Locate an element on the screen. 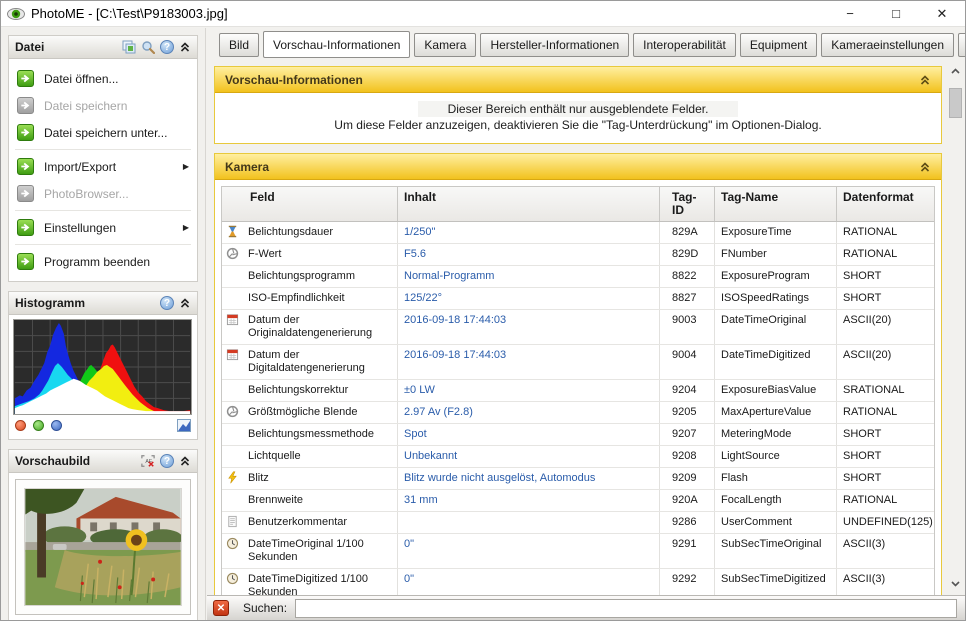 This screenshot has width=966, height=621. menu-item-programm-beenden: Programm beenden is located at coordinates (103, 261).